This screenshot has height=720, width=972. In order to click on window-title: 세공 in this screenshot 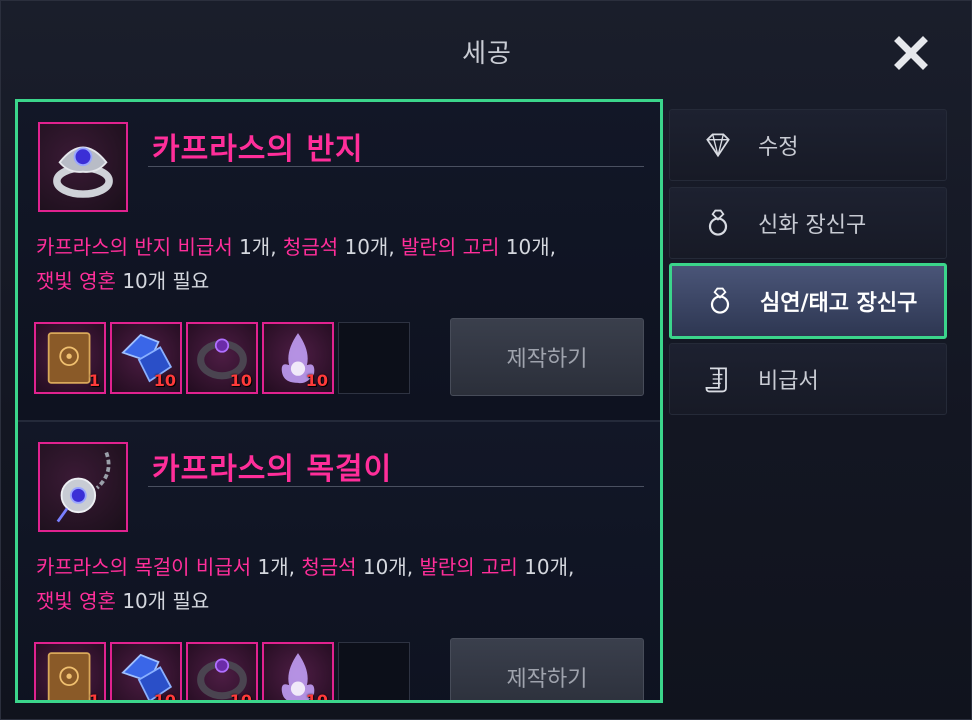, I will do `click(487, 54)`.